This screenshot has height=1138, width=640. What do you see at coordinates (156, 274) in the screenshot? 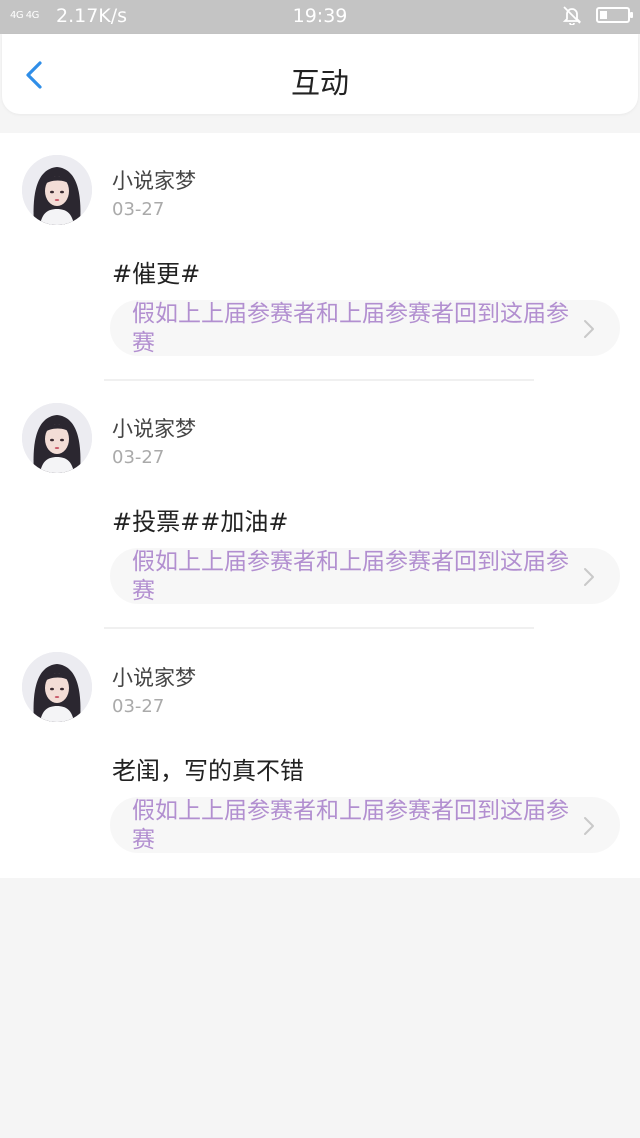
I see `comment-text: #催更#` at bounding box center [156, 274].